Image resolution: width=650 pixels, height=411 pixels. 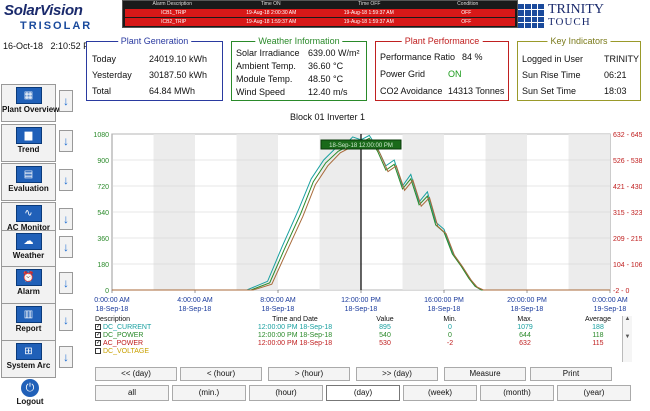 I want to click on nav-label: Evaluation, so click(x=28, y=188).